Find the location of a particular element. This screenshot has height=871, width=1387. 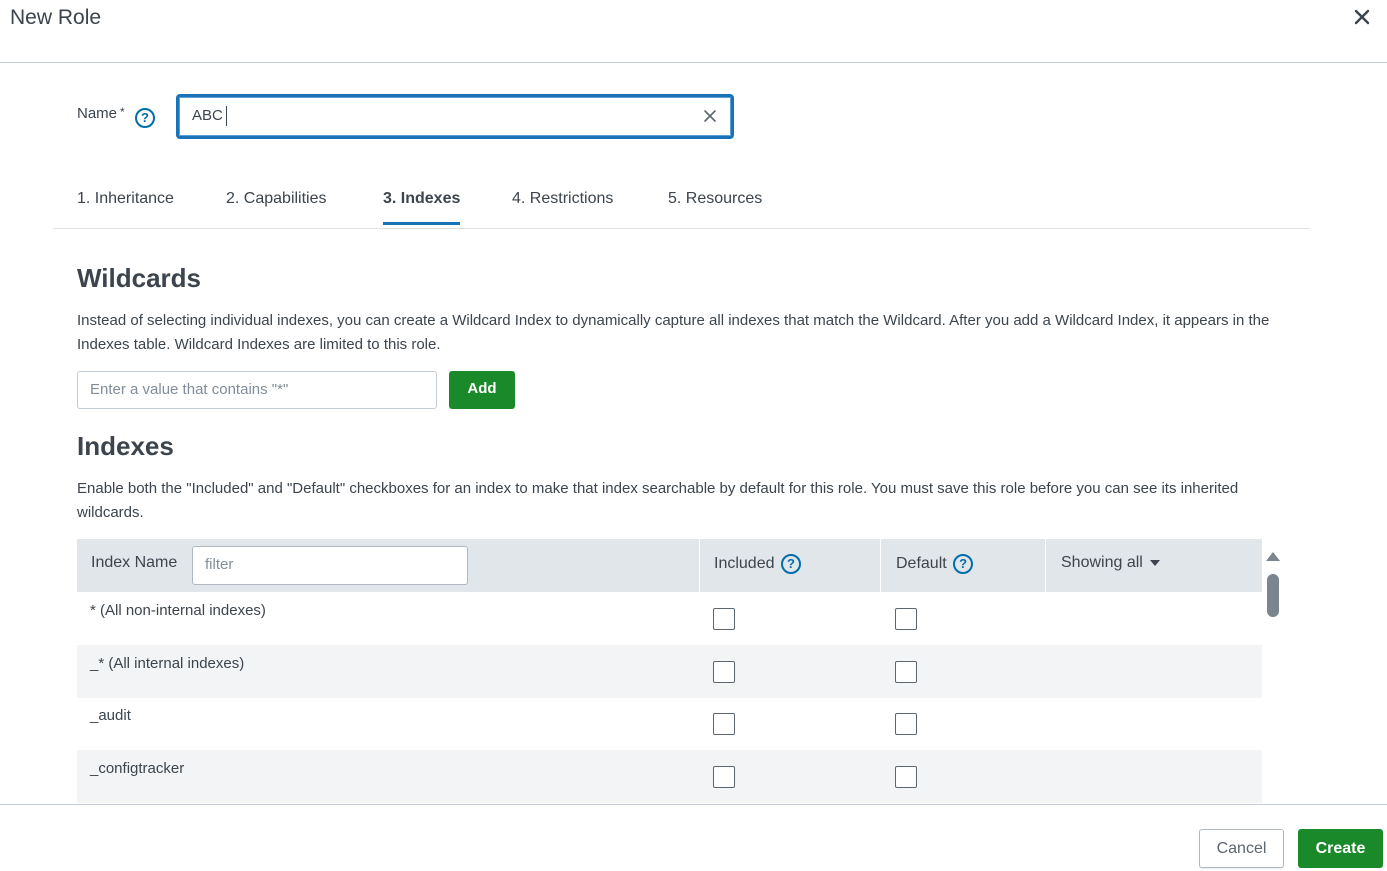

filter-placeholder: filter is located at coordinates (219, 564).